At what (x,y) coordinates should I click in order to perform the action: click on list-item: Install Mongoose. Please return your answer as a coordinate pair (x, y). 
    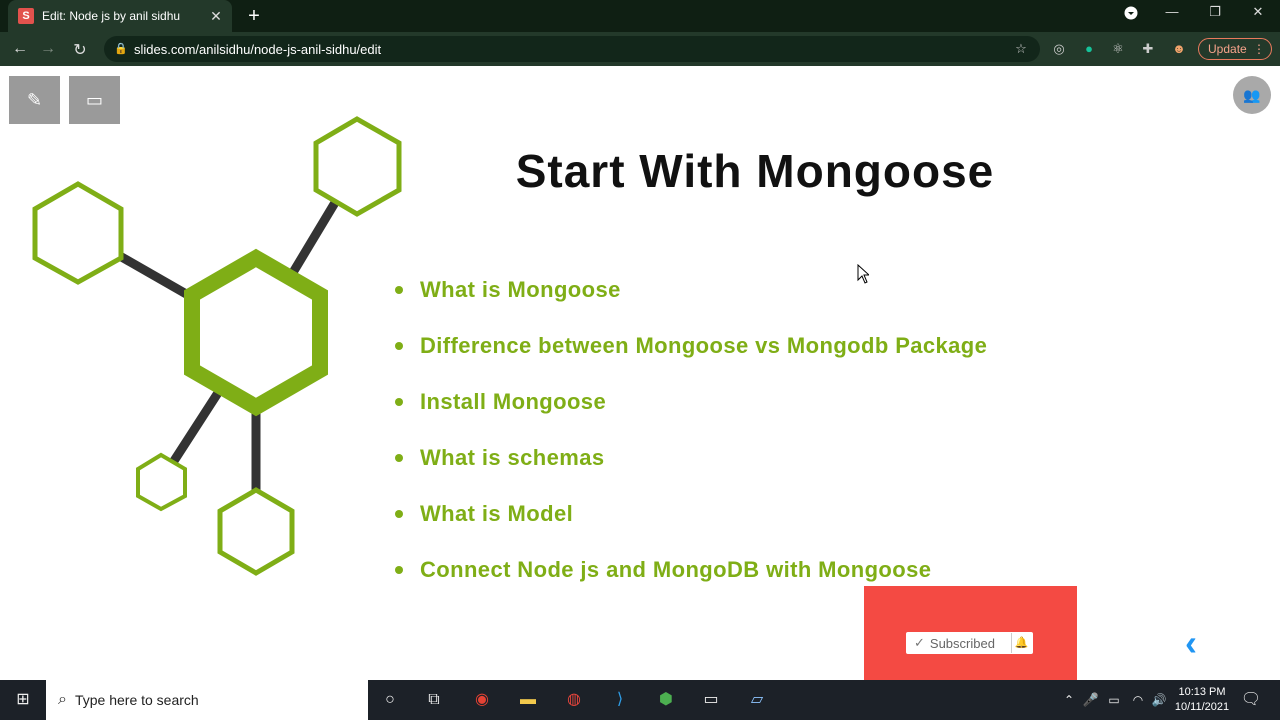
    Looking at the image, I should click on (755, 402).